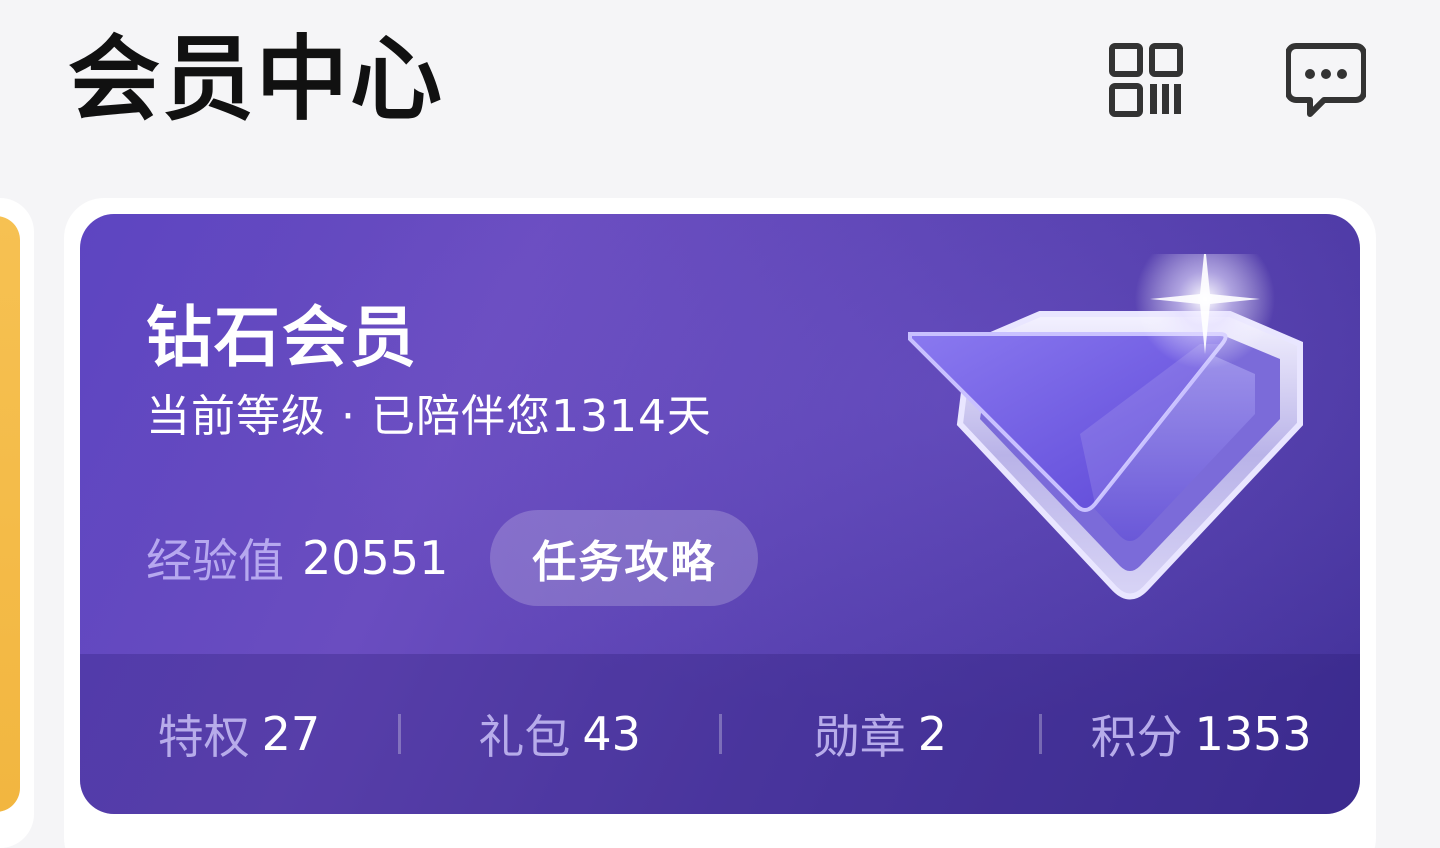 The height and width of the screenshot is (848, 1440). Describe the element at coordinates (256, 79) in the screenshot. I see `page-title: 会员中心` at that location.